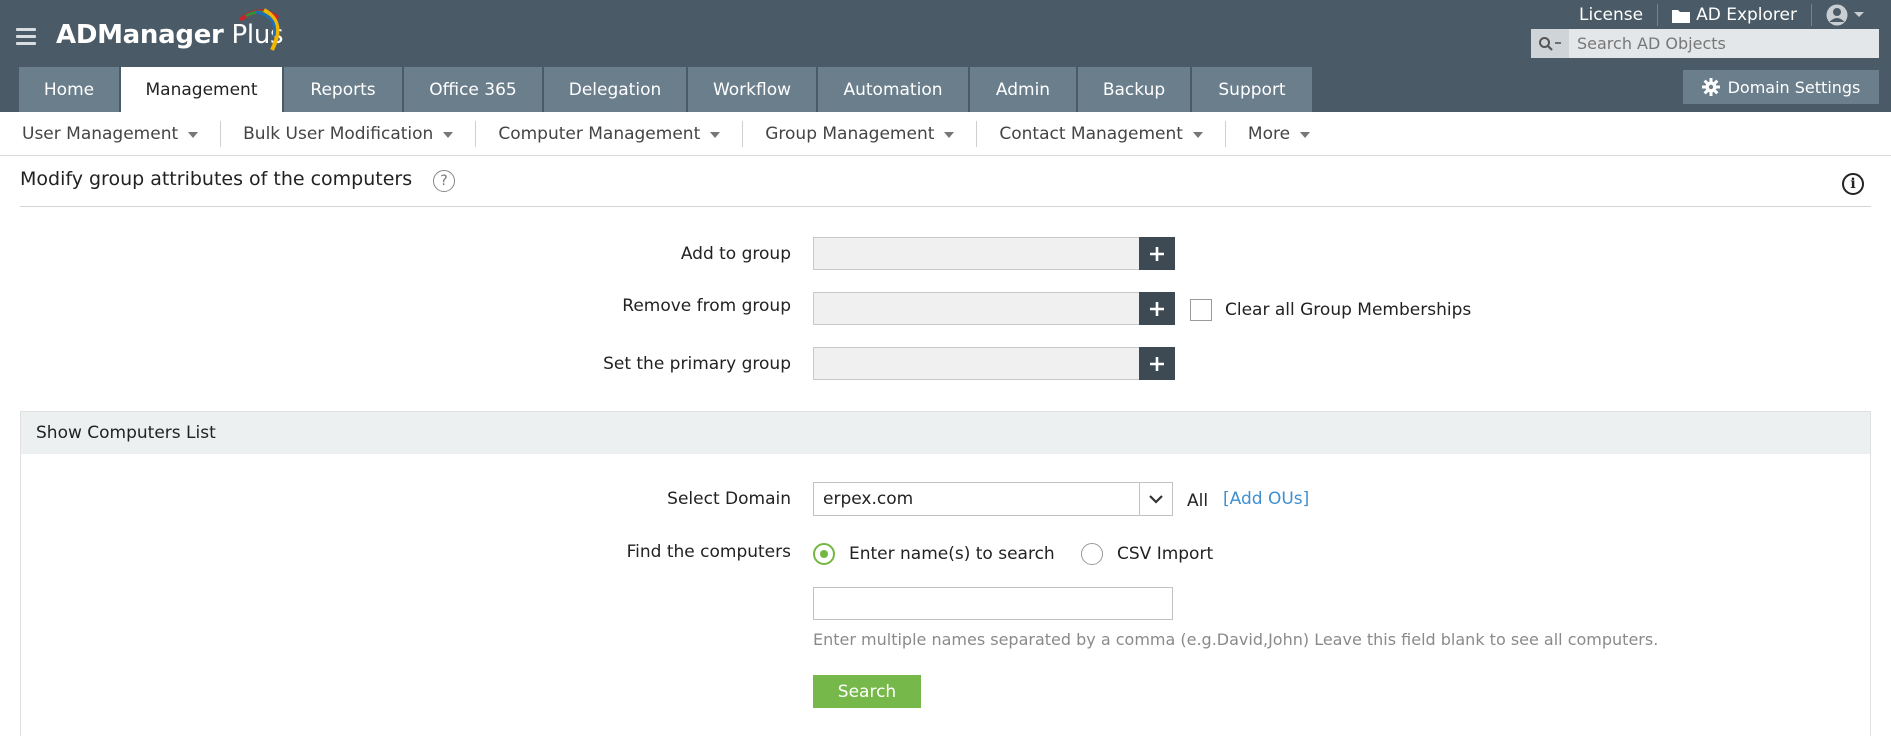 Image resolution: width=1891 pixels, height=736 pixels. I want to click on subnav-more: More, so click(1279, 134).